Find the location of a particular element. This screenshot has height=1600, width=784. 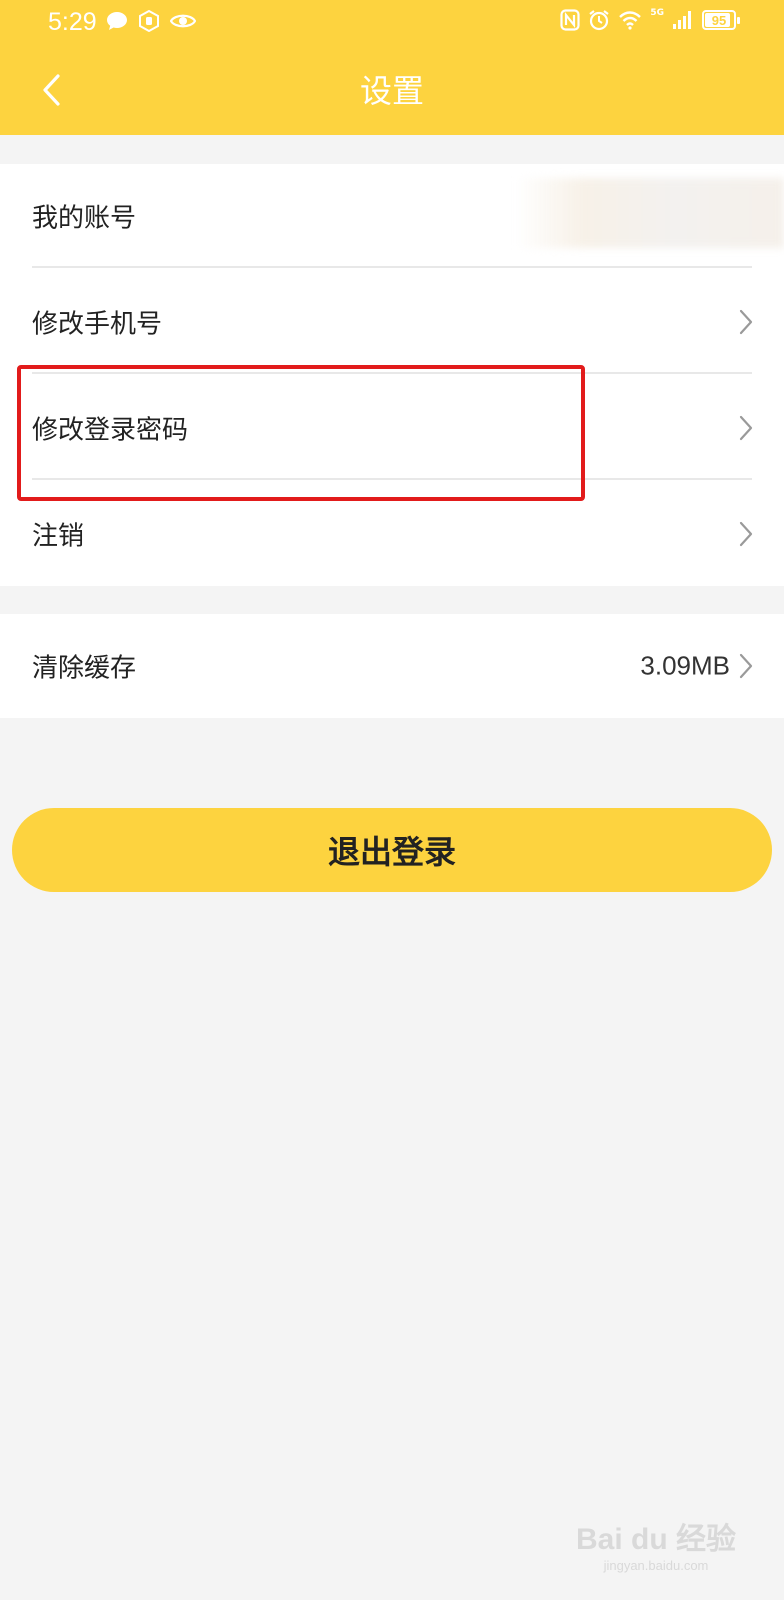

cache-settings-group: 清除缓存 3.09MB is located at coordinates (392, 666).